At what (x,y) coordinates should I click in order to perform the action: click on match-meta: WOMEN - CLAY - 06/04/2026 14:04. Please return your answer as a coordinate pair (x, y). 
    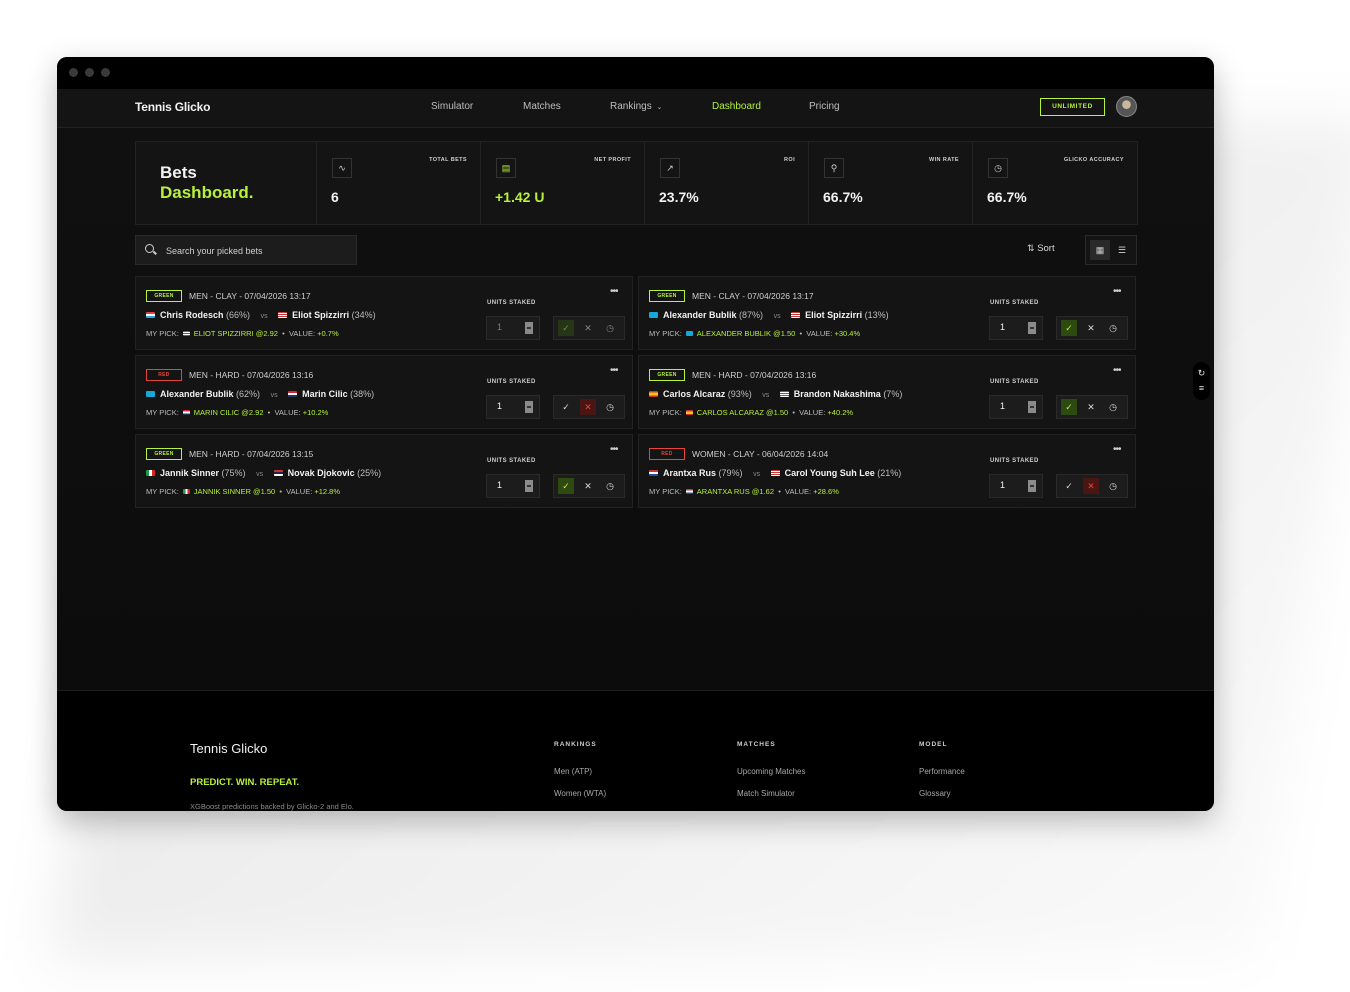
    Looking at the image, I should click on (760, 454).